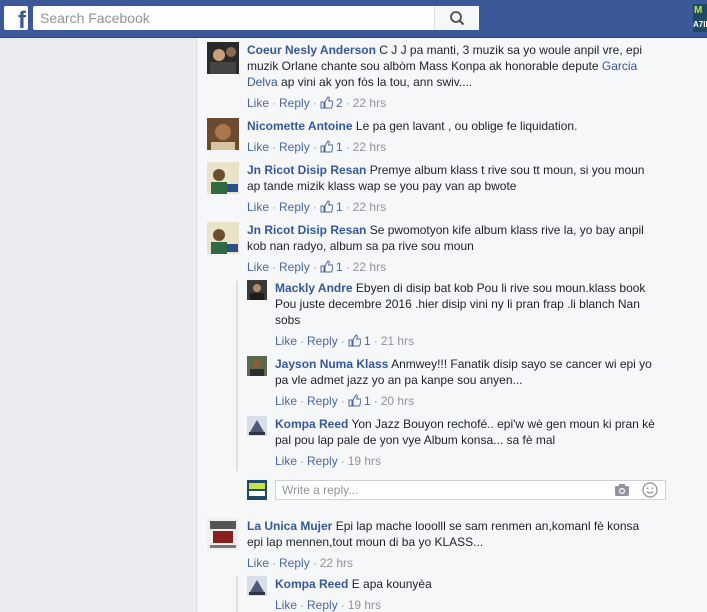  I want to click on reply-composer, so click(456, 490).